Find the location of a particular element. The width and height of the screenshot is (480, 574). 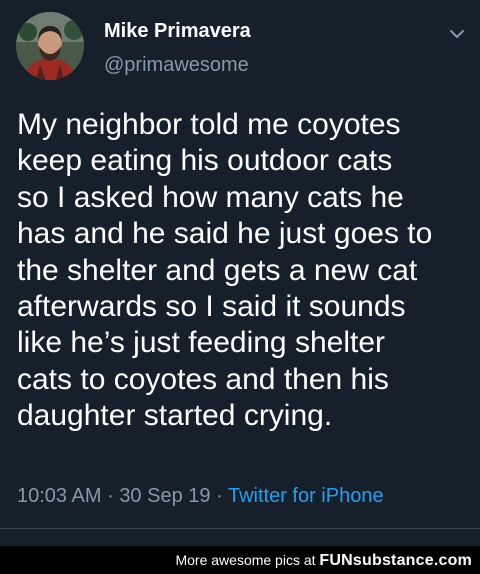

author-handle: @primawesome is located at coordinates (176, 65).